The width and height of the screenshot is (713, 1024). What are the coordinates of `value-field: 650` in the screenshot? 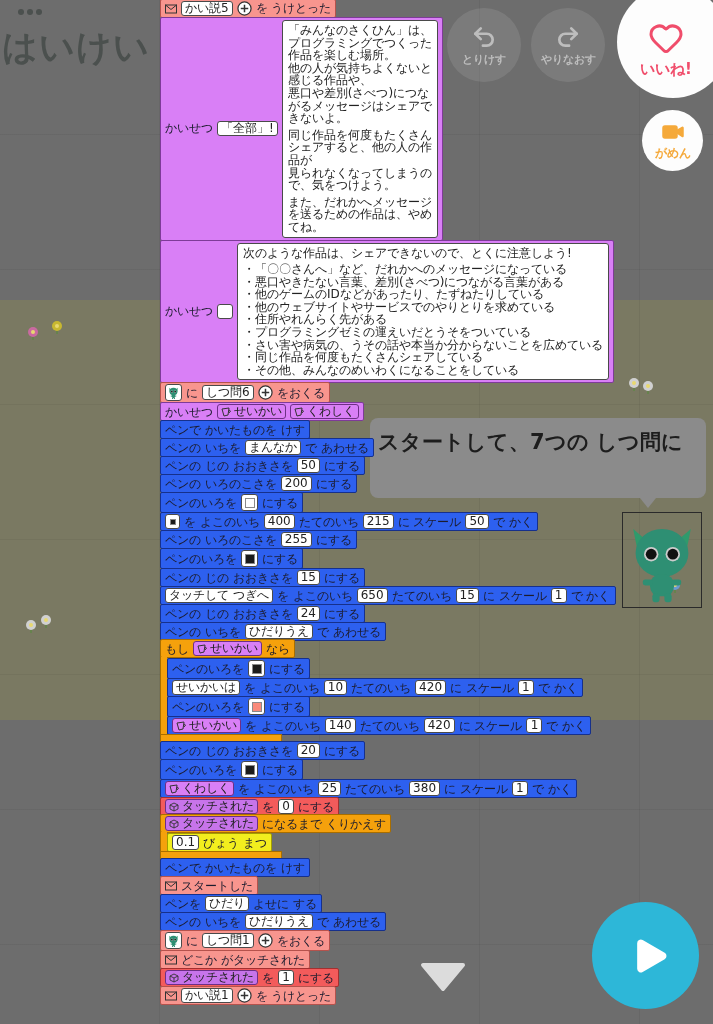 It's located at (372, 596).